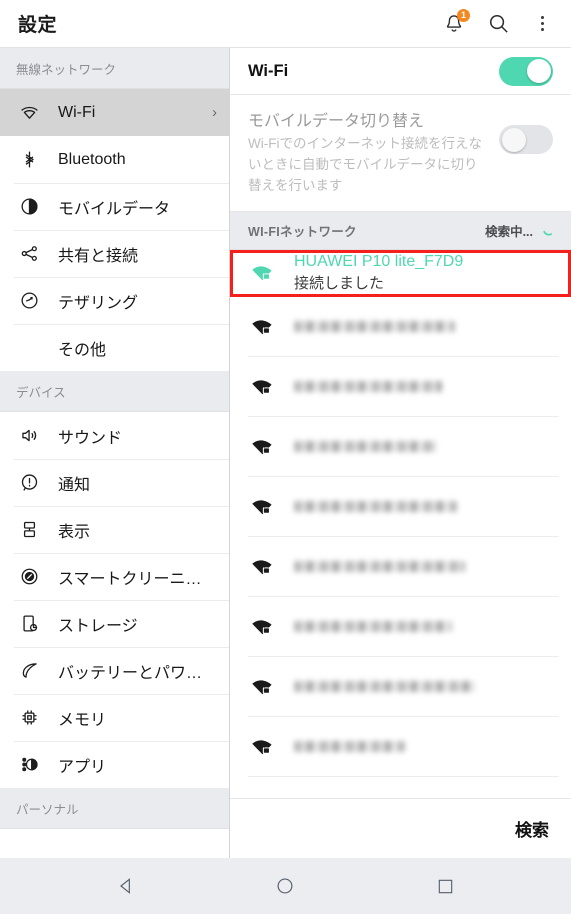  I want to click on notifications-button: 1, so click(455, 22).